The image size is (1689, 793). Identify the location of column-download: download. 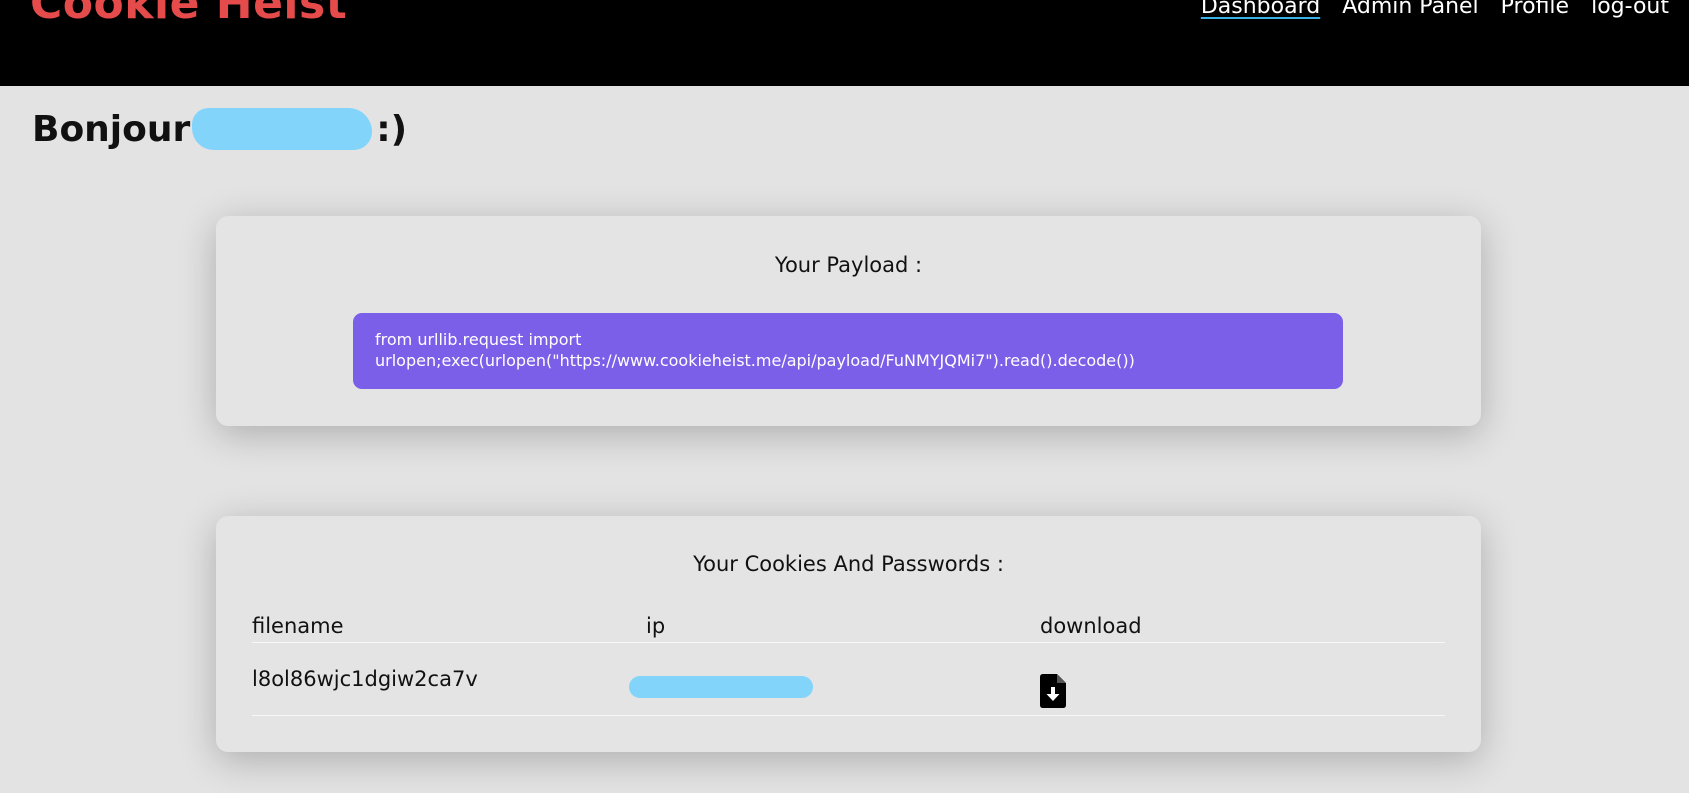
(1091, 626).